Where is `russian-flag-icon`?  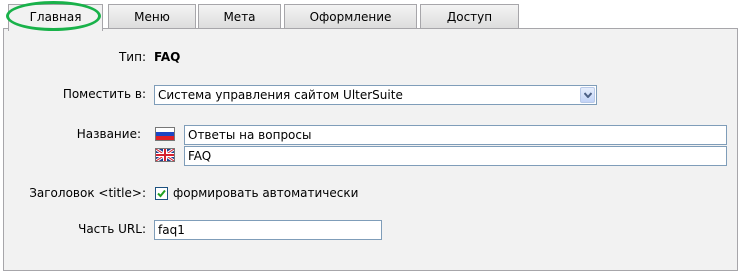 russian-flag-icon is located at coordinates (165, 134).